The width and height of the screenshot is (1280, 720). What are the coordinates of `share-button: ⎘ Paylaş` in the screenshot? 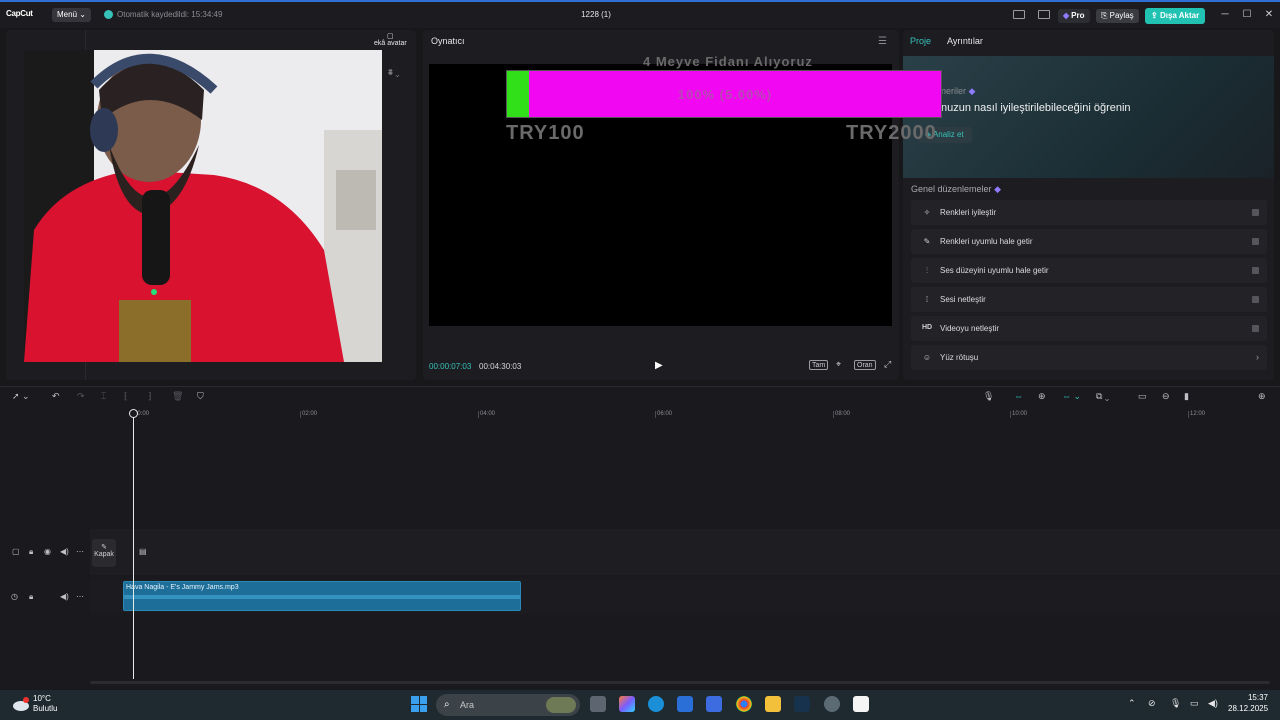 It's located at (1117, 16).